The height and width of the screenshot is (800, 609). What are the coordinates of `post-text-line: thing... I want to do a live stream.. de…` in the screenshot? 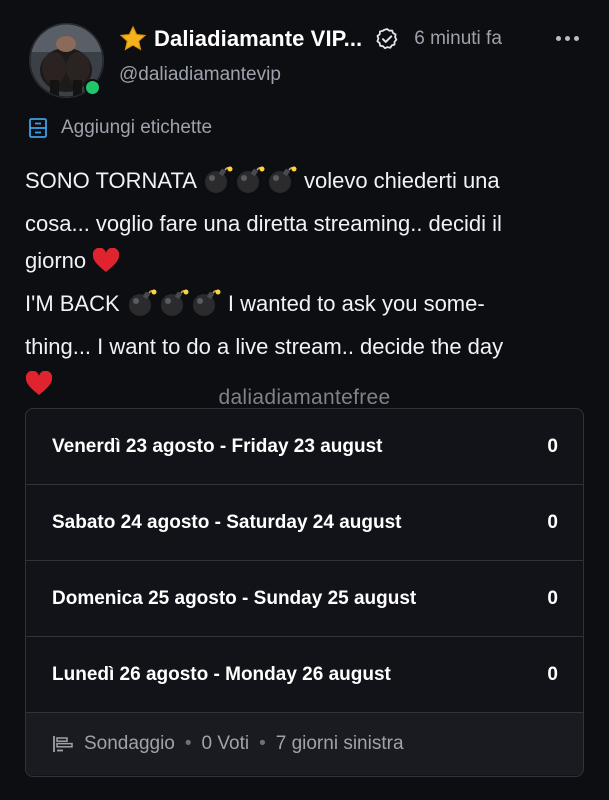 It's located at (264, 346).